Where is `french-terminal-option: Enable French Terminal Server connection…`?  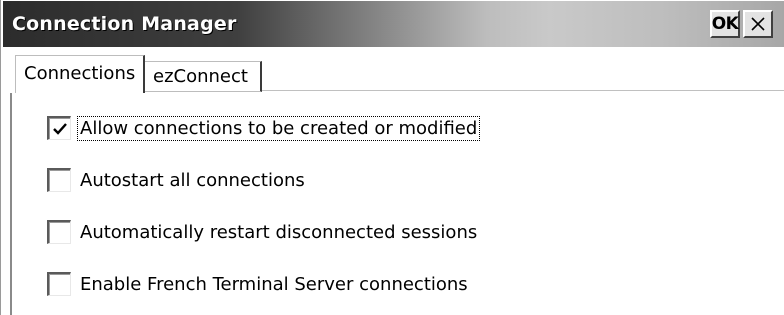 french-terminal-option: Enable French Terminal Server connection… is located at coordinates (258, 284).